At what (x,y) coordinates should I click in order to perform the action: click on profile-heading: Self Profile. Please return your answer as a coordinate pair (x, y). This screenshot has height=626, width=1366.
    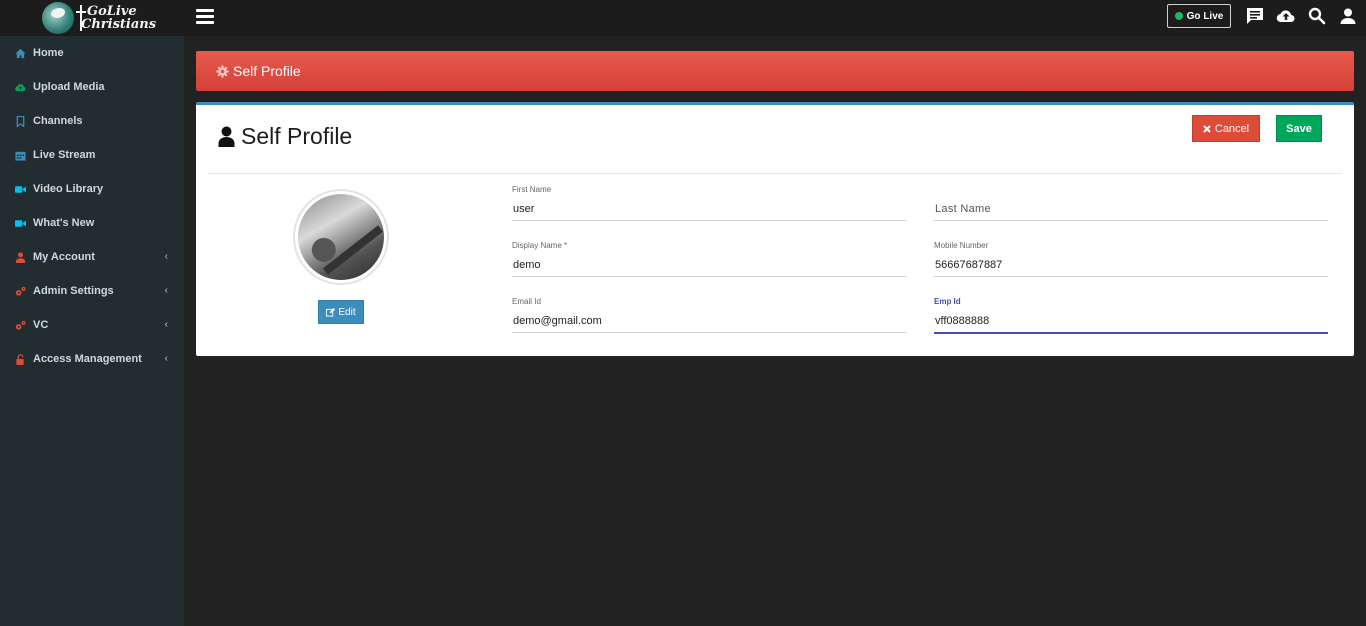
    Looking at the image, I should click on (285, 136).